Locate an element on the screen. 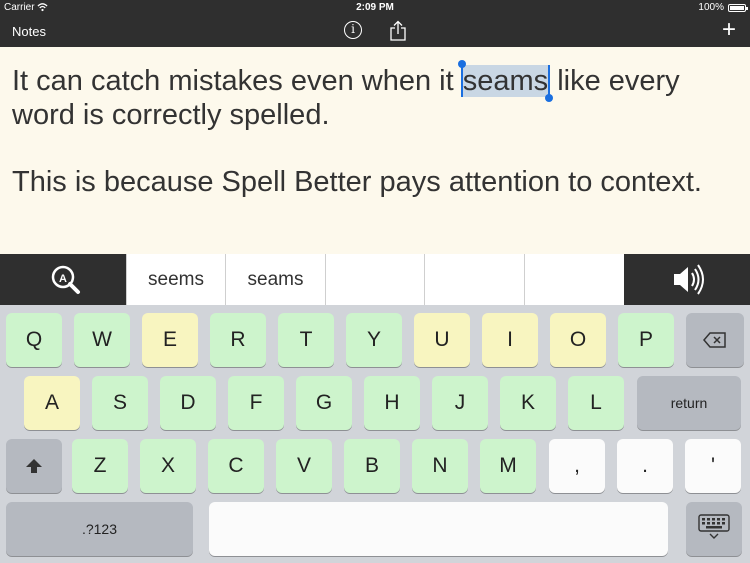 Image resolution: width=750 pixels, height=563 pixels. clock: 2:09 PM is located at coordinates (375, 7).